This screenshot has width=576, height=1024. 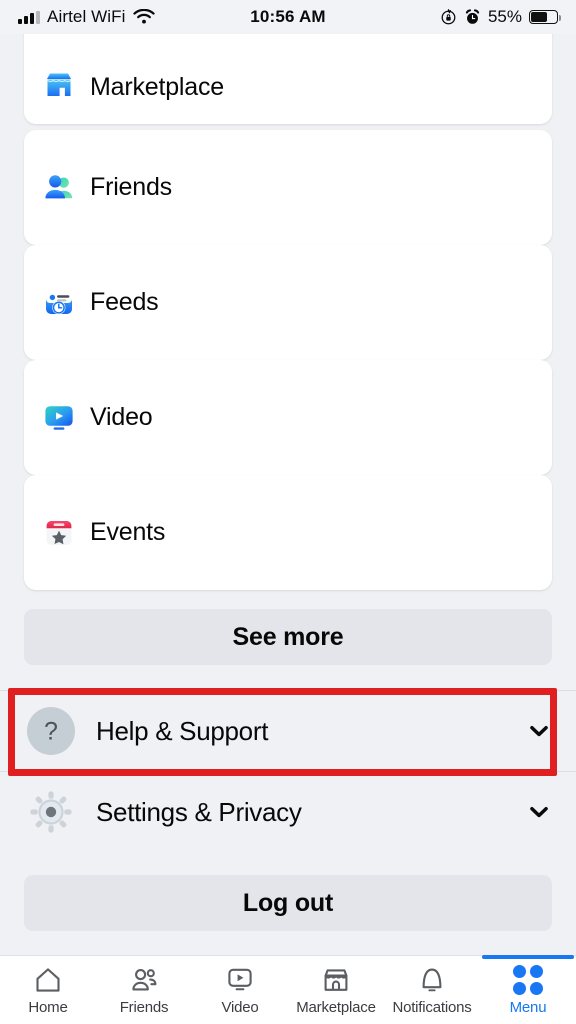 What do you see at coordinates (240, 979) in the screenshot?
I see `video-icon` at bounding box center [240, 979].